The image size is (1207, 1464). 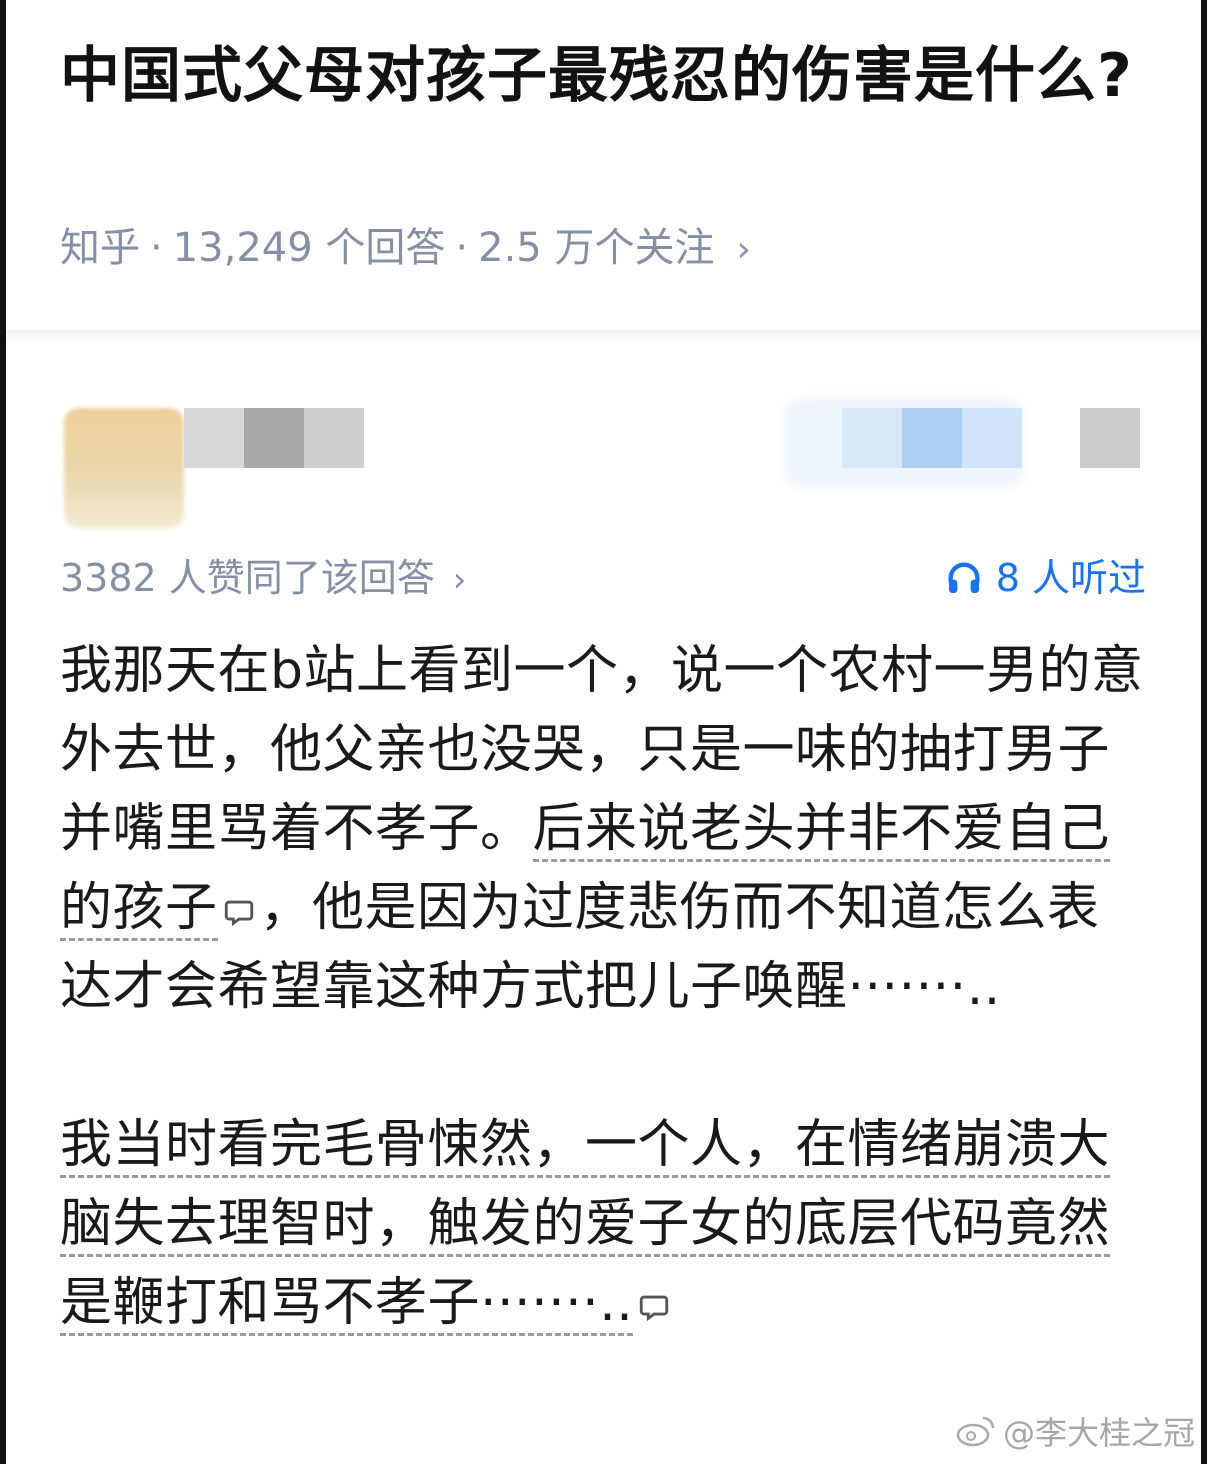 I want to click on answer-stats-row: 3382 人赞同了该回答 › 8 人听过, so click(x=603, y=578).